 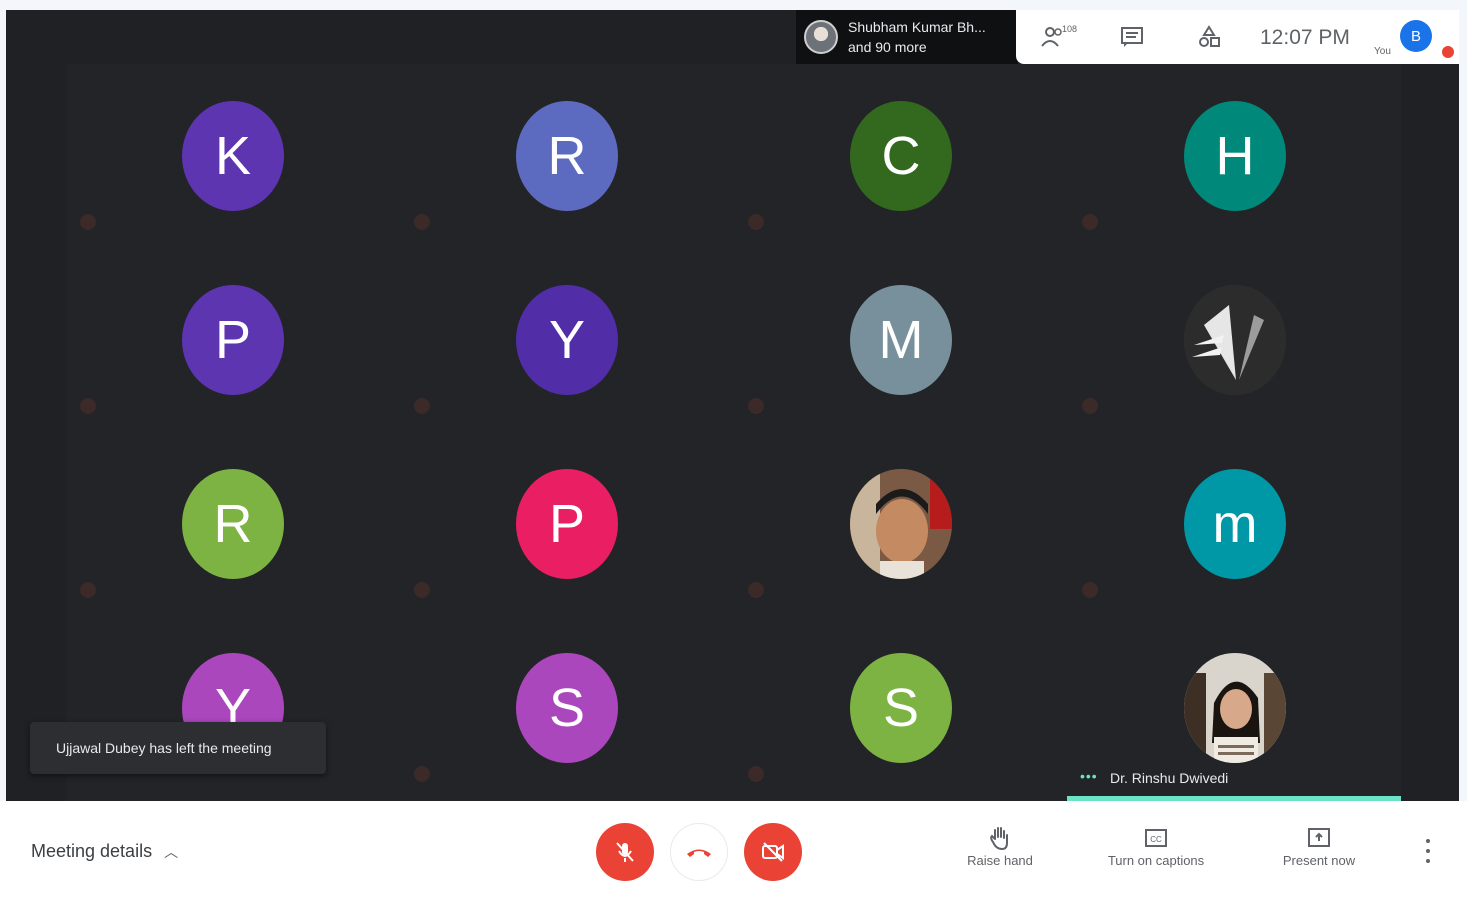 What do you see at coordinates (733, 5) in the screenshot?
I see `frame-top` at bounding box center [733, 5].